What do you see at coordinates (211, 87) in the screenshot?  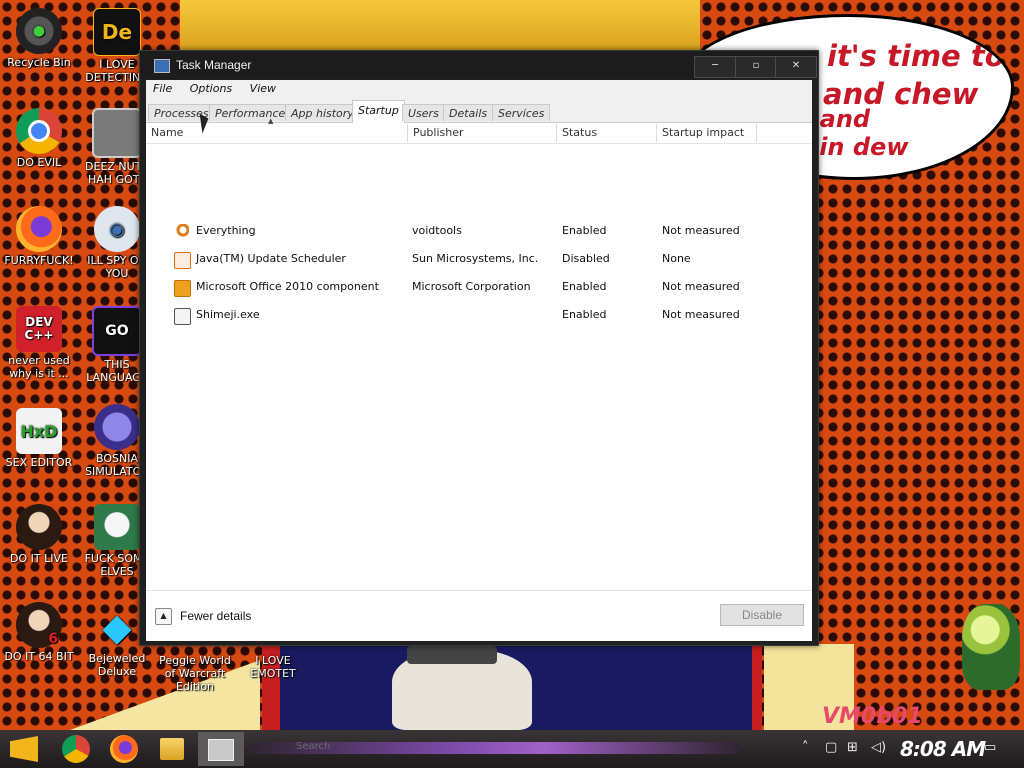 I see `menu-options: Options` at bounding box center [211, 87].